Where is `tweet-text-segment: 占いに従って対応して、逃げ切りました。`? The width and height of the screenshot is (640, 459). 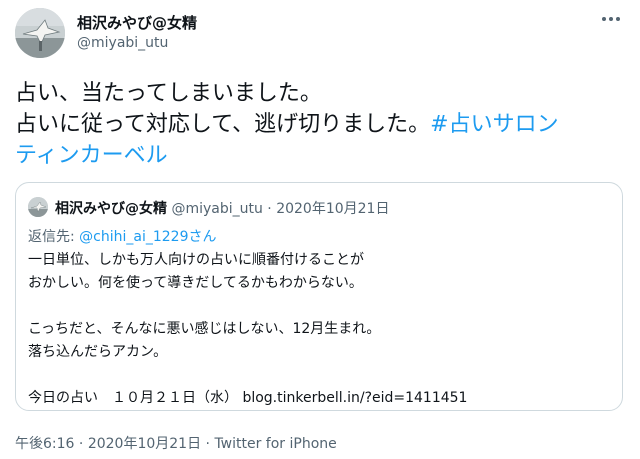 tweet-text-segment: 占いに従って対応して、逃げ切りました。 is located at coordinates (223, 124).